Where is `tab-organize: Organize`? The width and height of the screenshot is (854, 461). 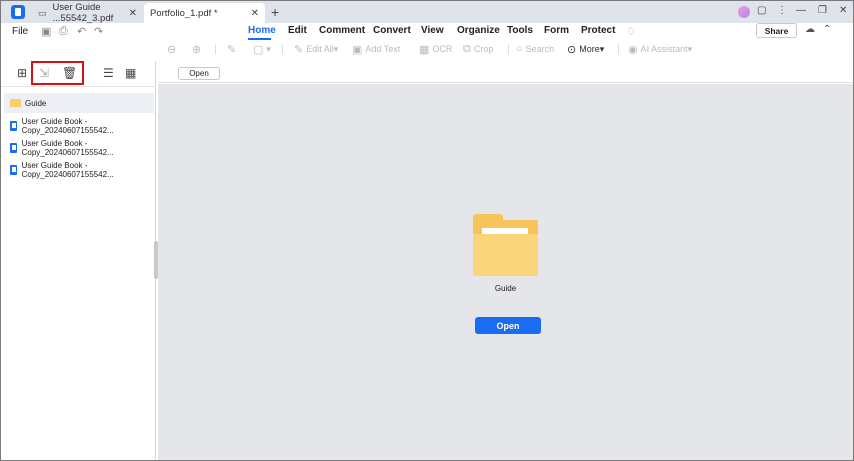
tab-organize: Organize is located at coordinates (478, 30).